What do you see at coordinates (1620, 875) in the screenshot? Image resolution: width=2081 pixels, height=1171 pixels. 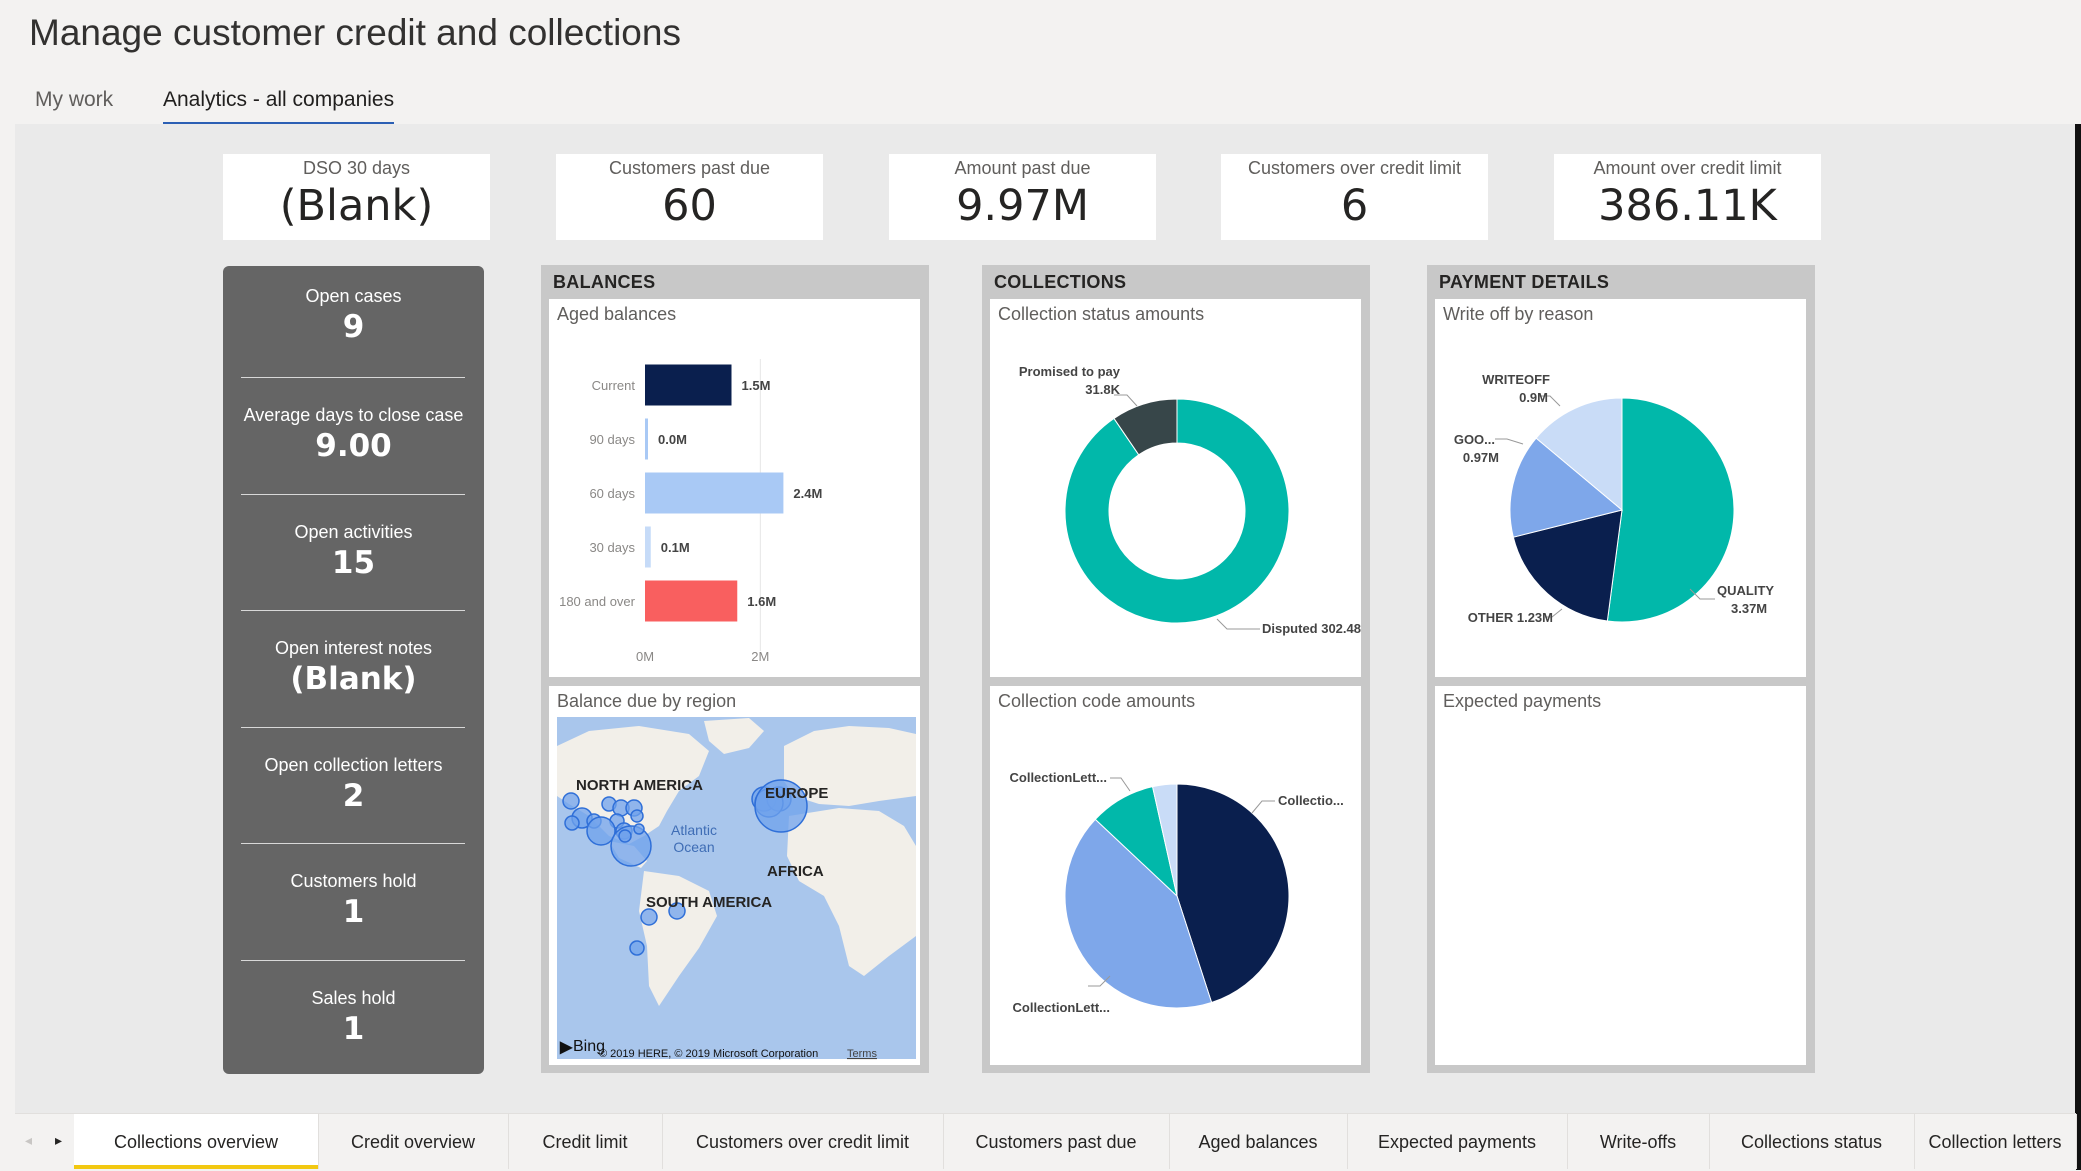 I see `expected-payments-card: Expected payments` at bounding box center [1620, 875].